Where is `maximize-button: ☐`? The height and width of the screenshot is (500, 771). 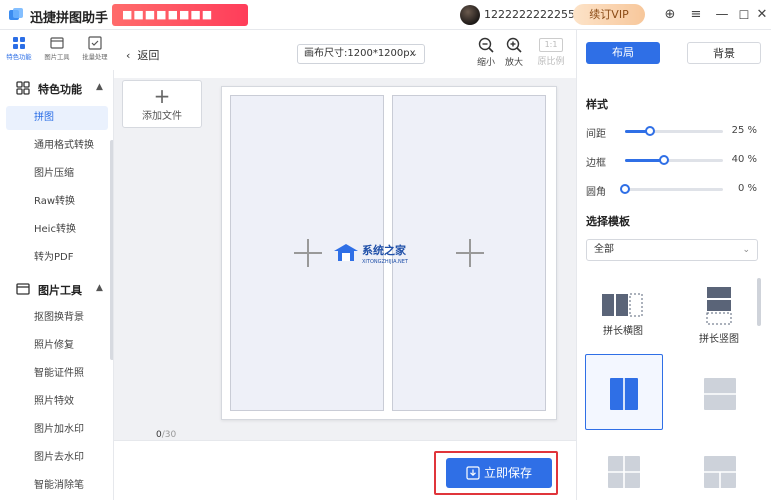
maximize-button: ☐ is located at coordinates (744, 15).